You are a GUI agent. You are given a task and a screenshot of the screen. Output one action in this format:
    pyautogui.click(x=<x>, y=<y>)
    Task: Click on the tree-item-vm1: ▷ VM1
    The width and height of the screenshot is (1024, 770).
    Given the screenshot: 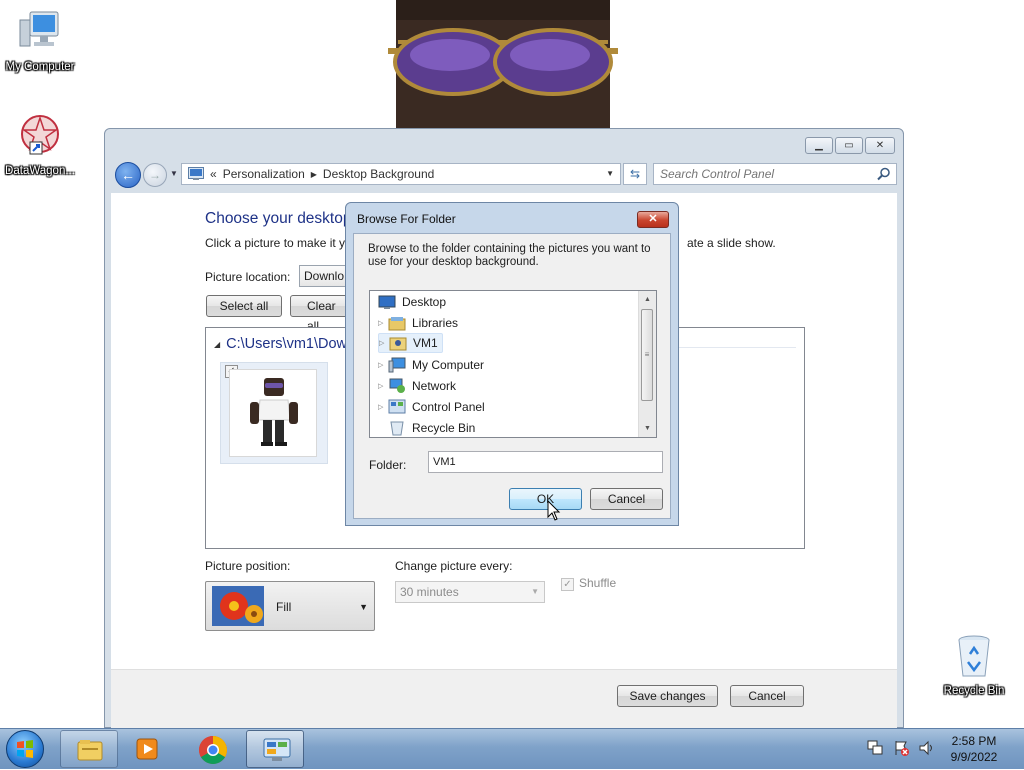 What is the action you would take?
    pyautogui.click(x=410, y=343)
    